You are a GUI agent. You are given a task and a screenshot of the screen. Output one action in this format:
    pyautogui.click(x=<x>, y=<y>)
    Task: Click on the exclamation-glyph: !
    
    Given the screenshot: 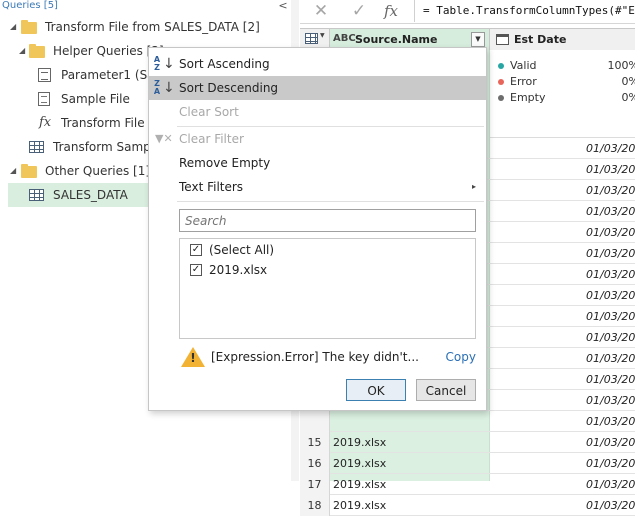 What is the action you would take?
    pyautogui.click(x=193, y=358)
    